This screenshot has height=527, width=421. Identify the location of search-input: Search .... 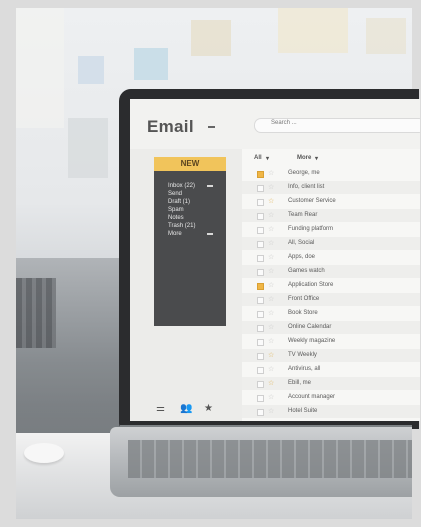
(337, 125).